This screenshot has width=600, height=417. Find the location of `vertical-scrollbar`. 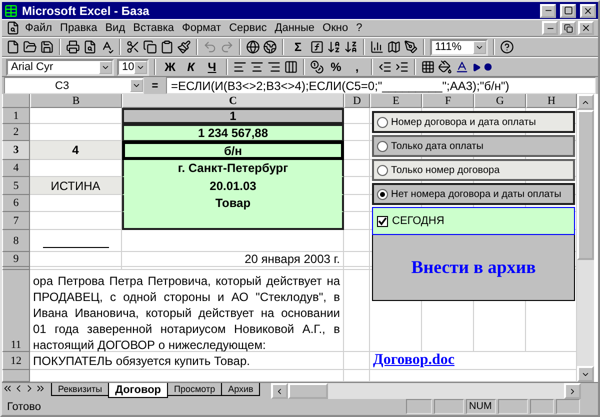

vertical-scrollbar is located at coordinates (585, 238).